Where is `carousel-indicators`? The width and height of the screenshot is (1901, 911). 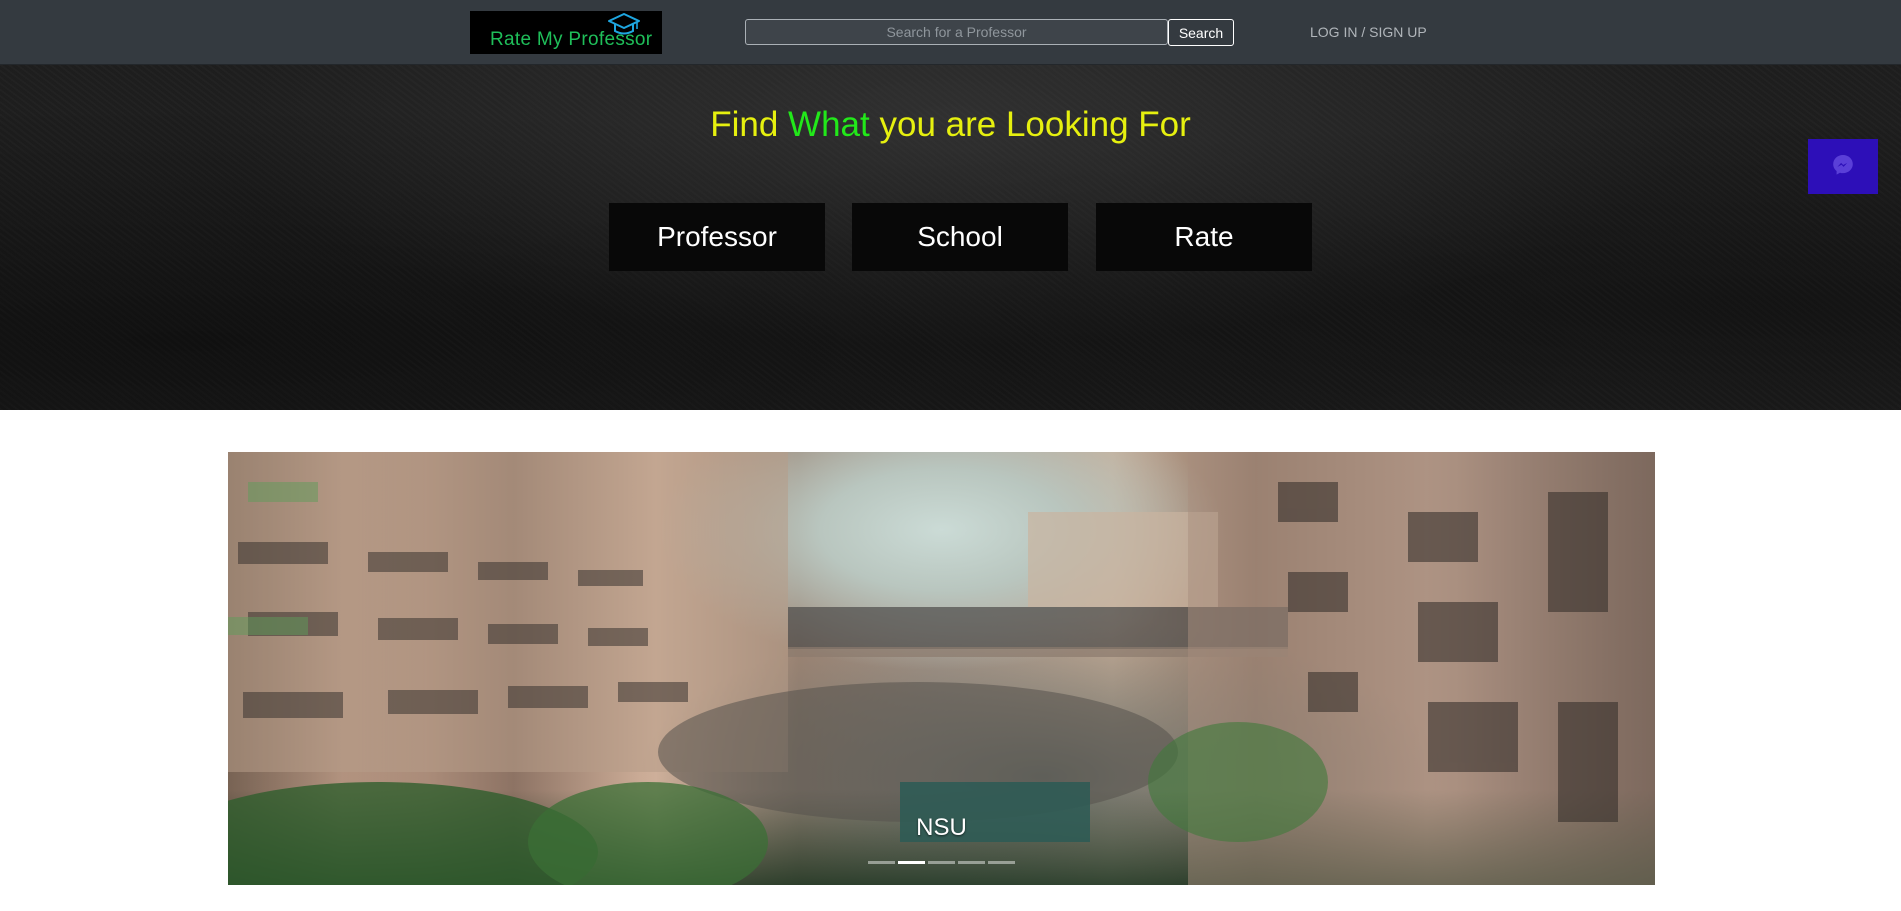
carousel-indicators is located at coordinates (941, 862).